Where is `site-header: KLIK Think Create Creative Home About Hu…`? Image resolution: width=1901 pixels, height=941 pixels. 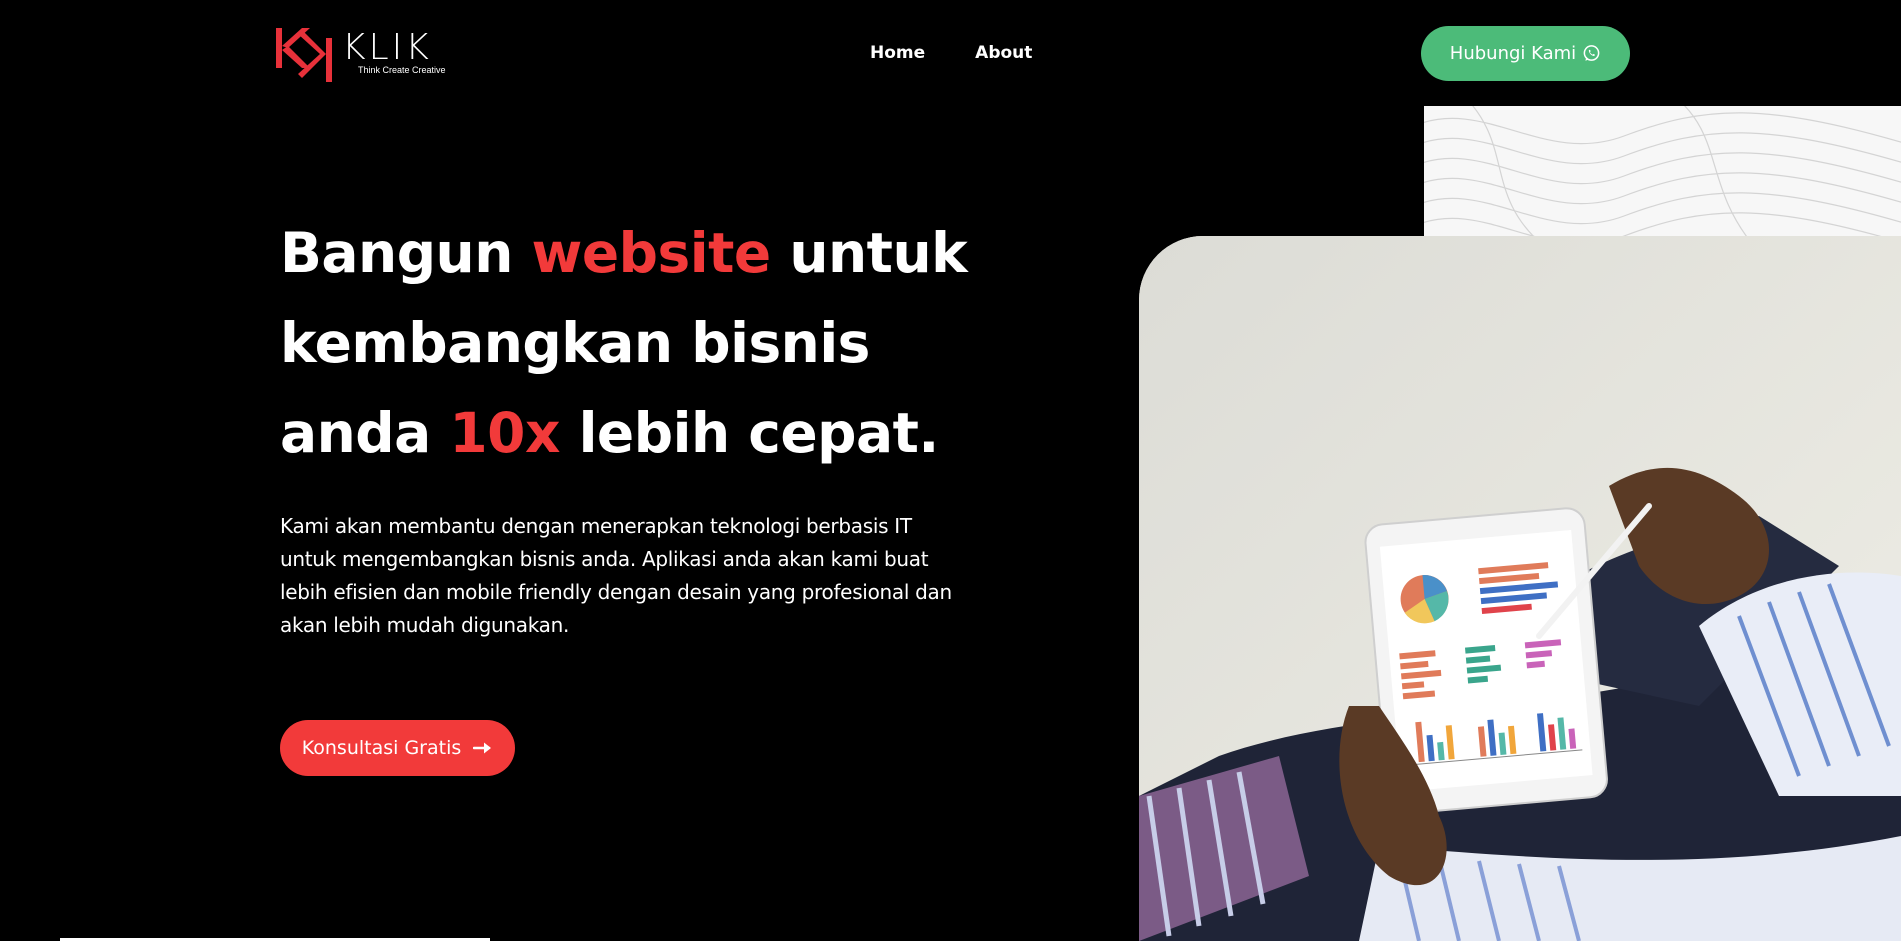
site-header: KLIK Think Create Creative Home About Hu… is located at coordinates (950, 53).